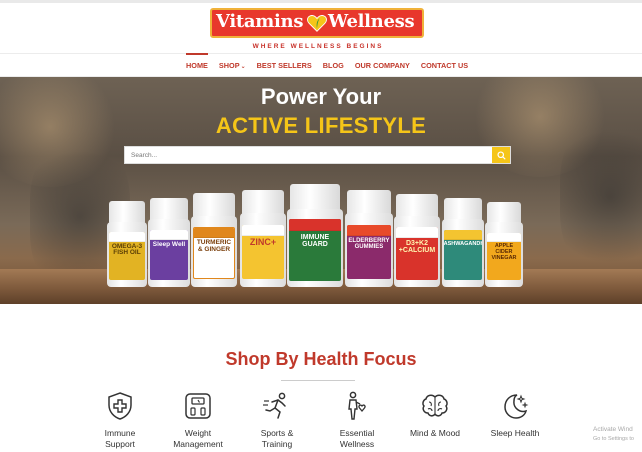 The width and height of the screenshot is (642, 452). I want to click on product-bottle: ELDERBERRY GUMMIES, so click(369, 238).